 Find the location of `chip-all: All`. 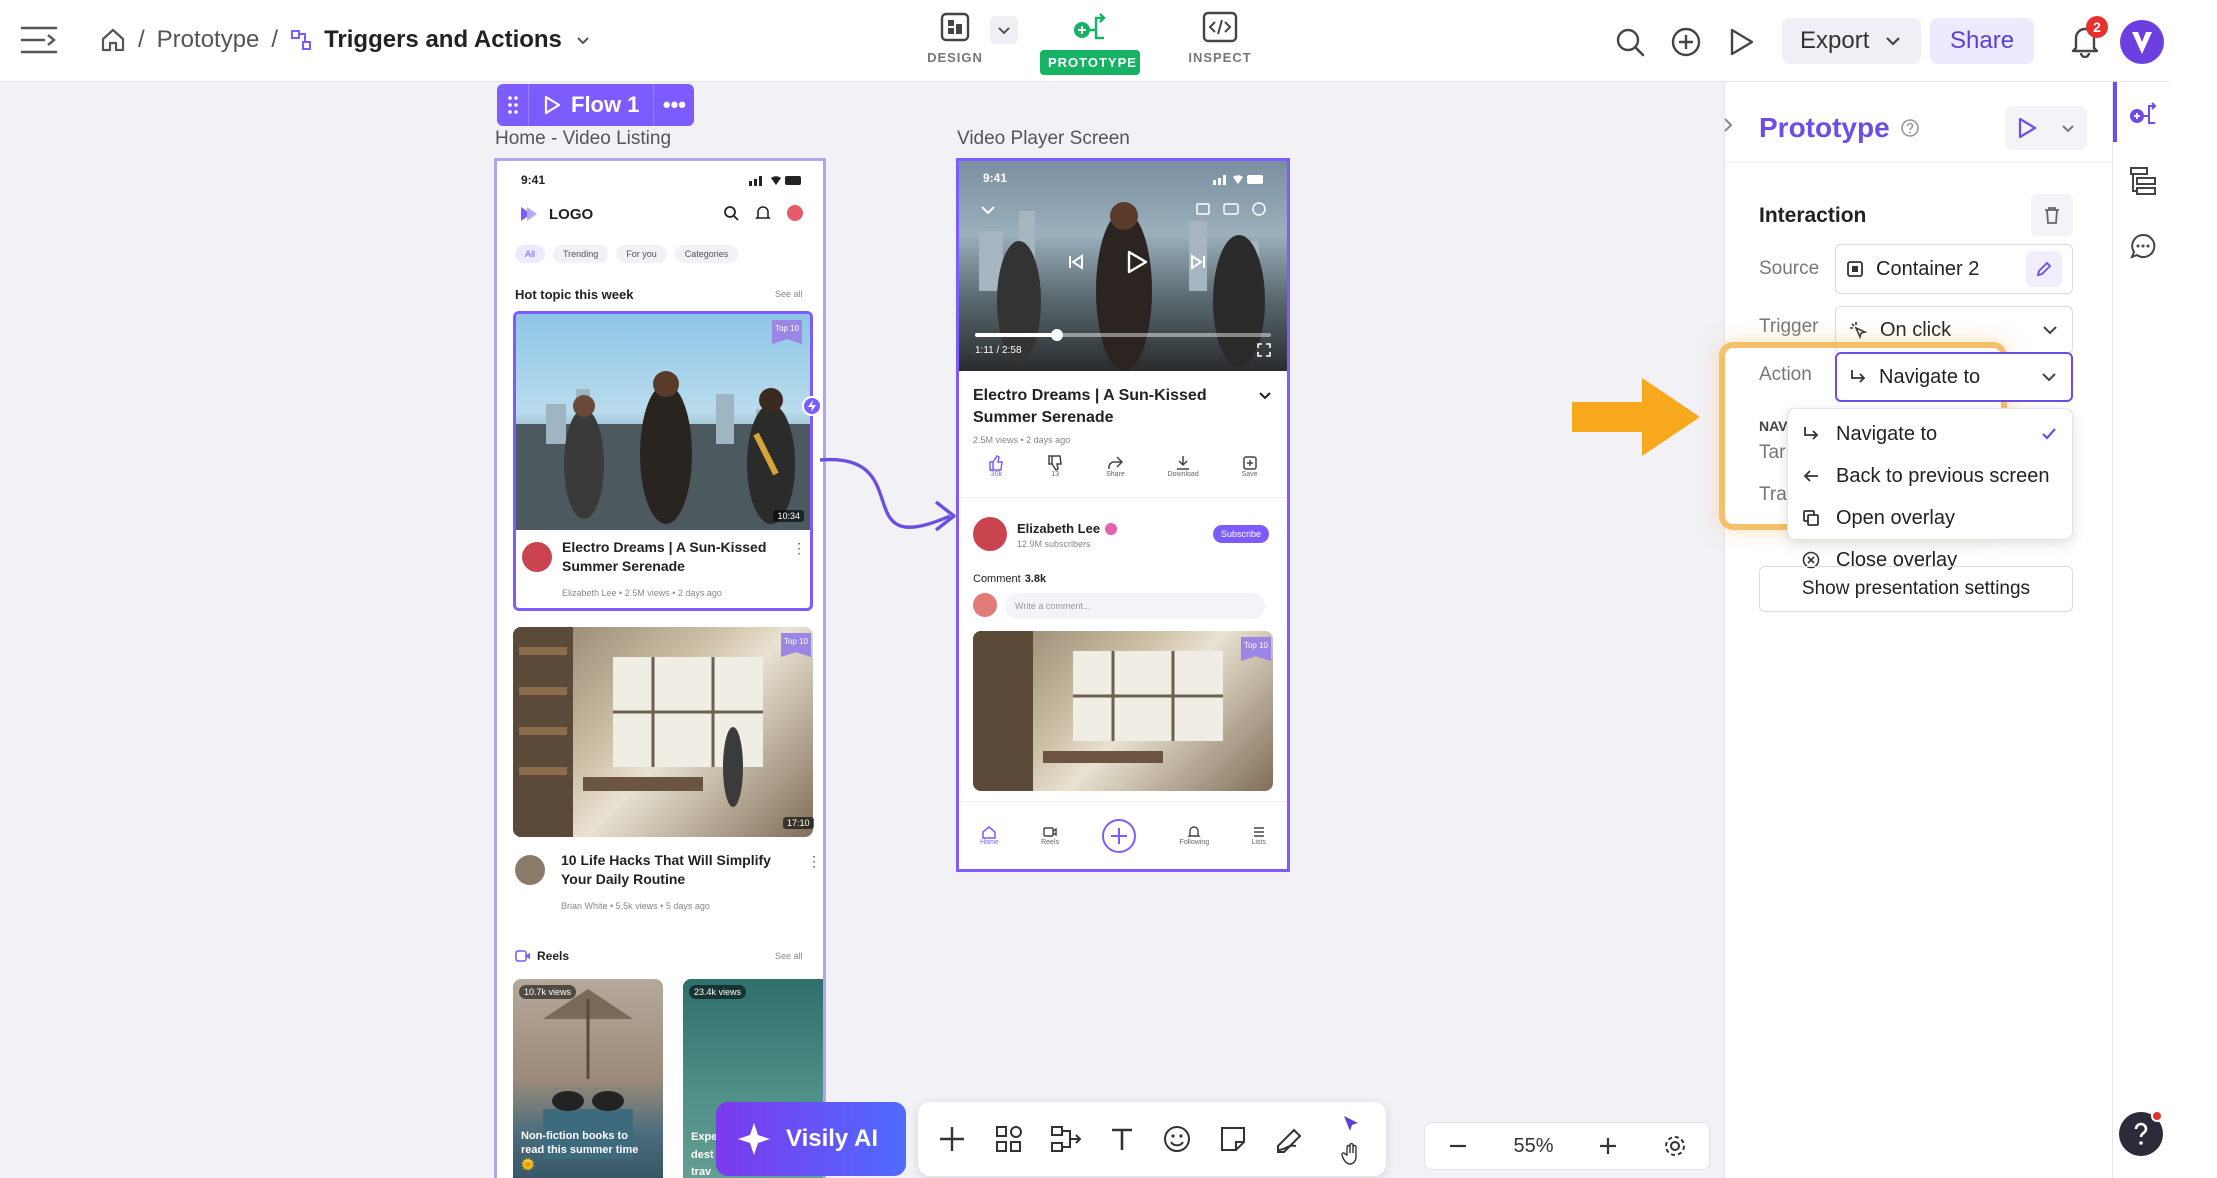

chip-all: All is located at coordinates (530, 254).